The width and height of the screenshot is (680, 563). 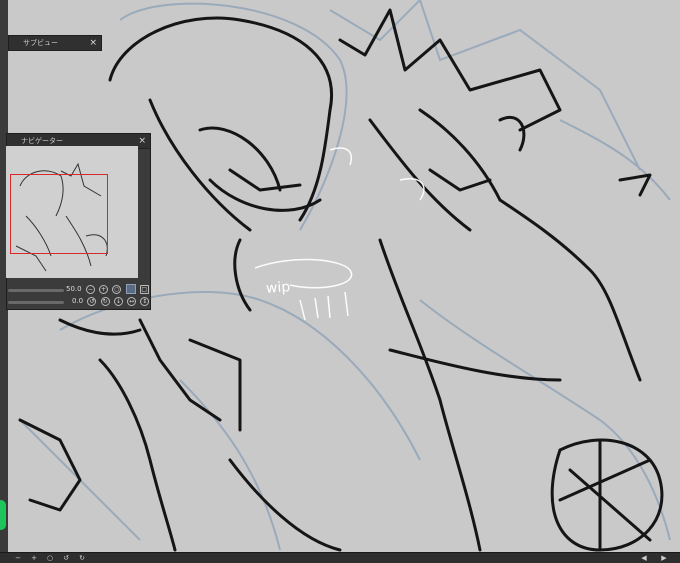 I want to click on status-indicator, so click(x=3, y=515).